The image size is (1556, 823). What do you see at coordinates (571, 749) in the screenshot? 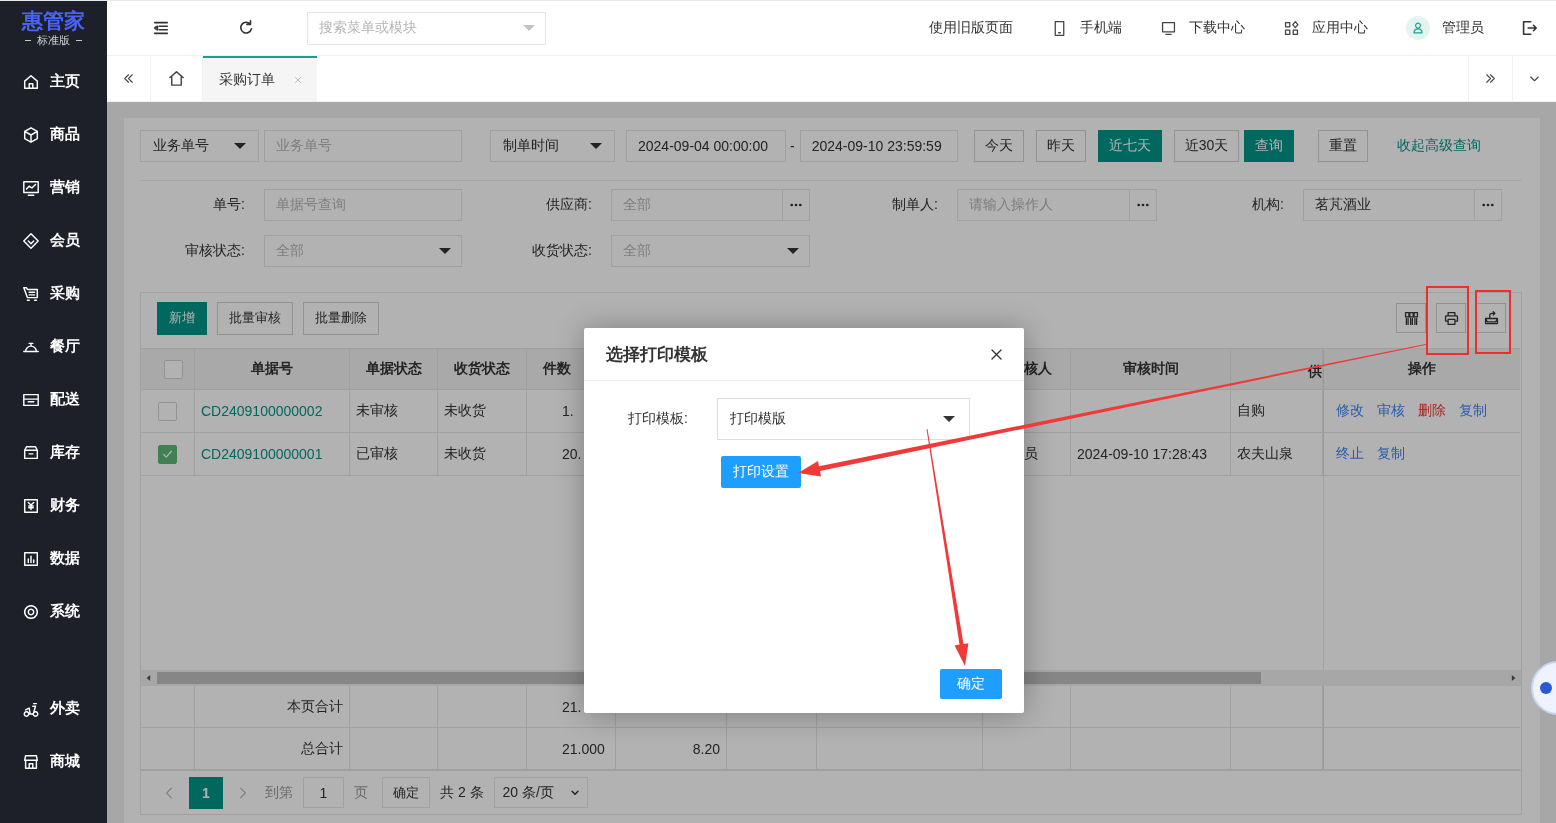
I see `table-cell: 21.000` at bounding box center [571, 749].